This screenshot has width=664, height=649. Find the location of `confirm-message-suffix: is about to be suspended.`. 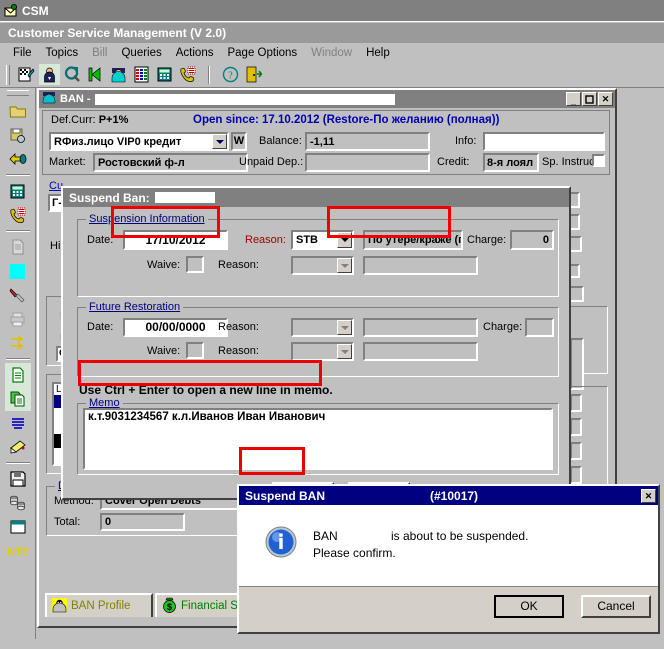

confirm-message-suffix: is about to be suspended. is located at coordinates (460, 536).